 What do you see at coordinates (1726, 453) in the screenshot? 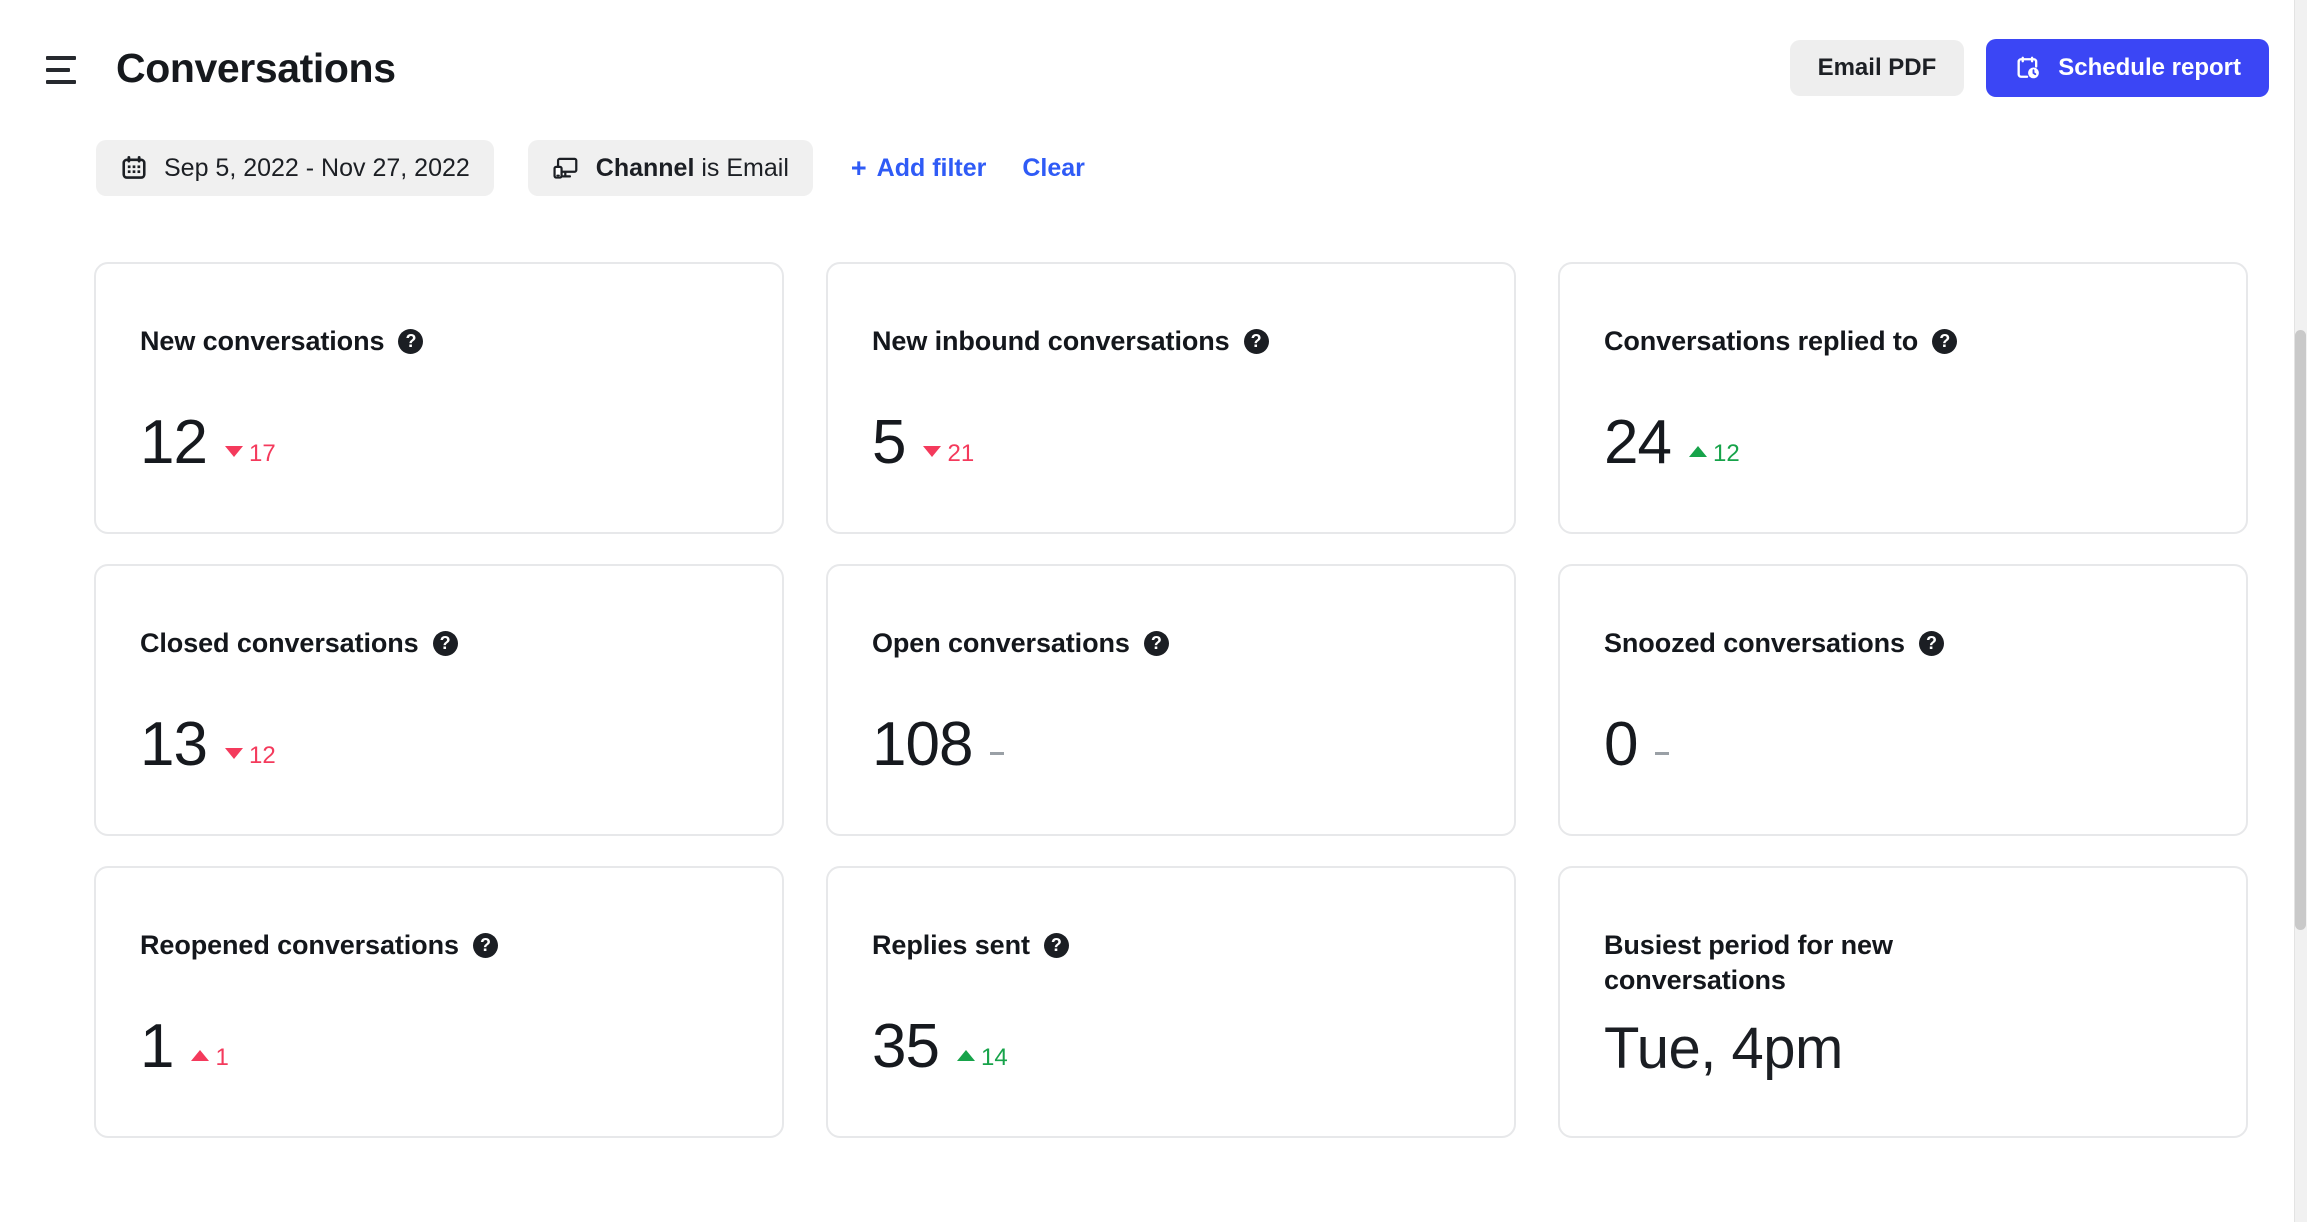
I see `metric-card-delta-value: 12` at bounding box center [1726, 453].